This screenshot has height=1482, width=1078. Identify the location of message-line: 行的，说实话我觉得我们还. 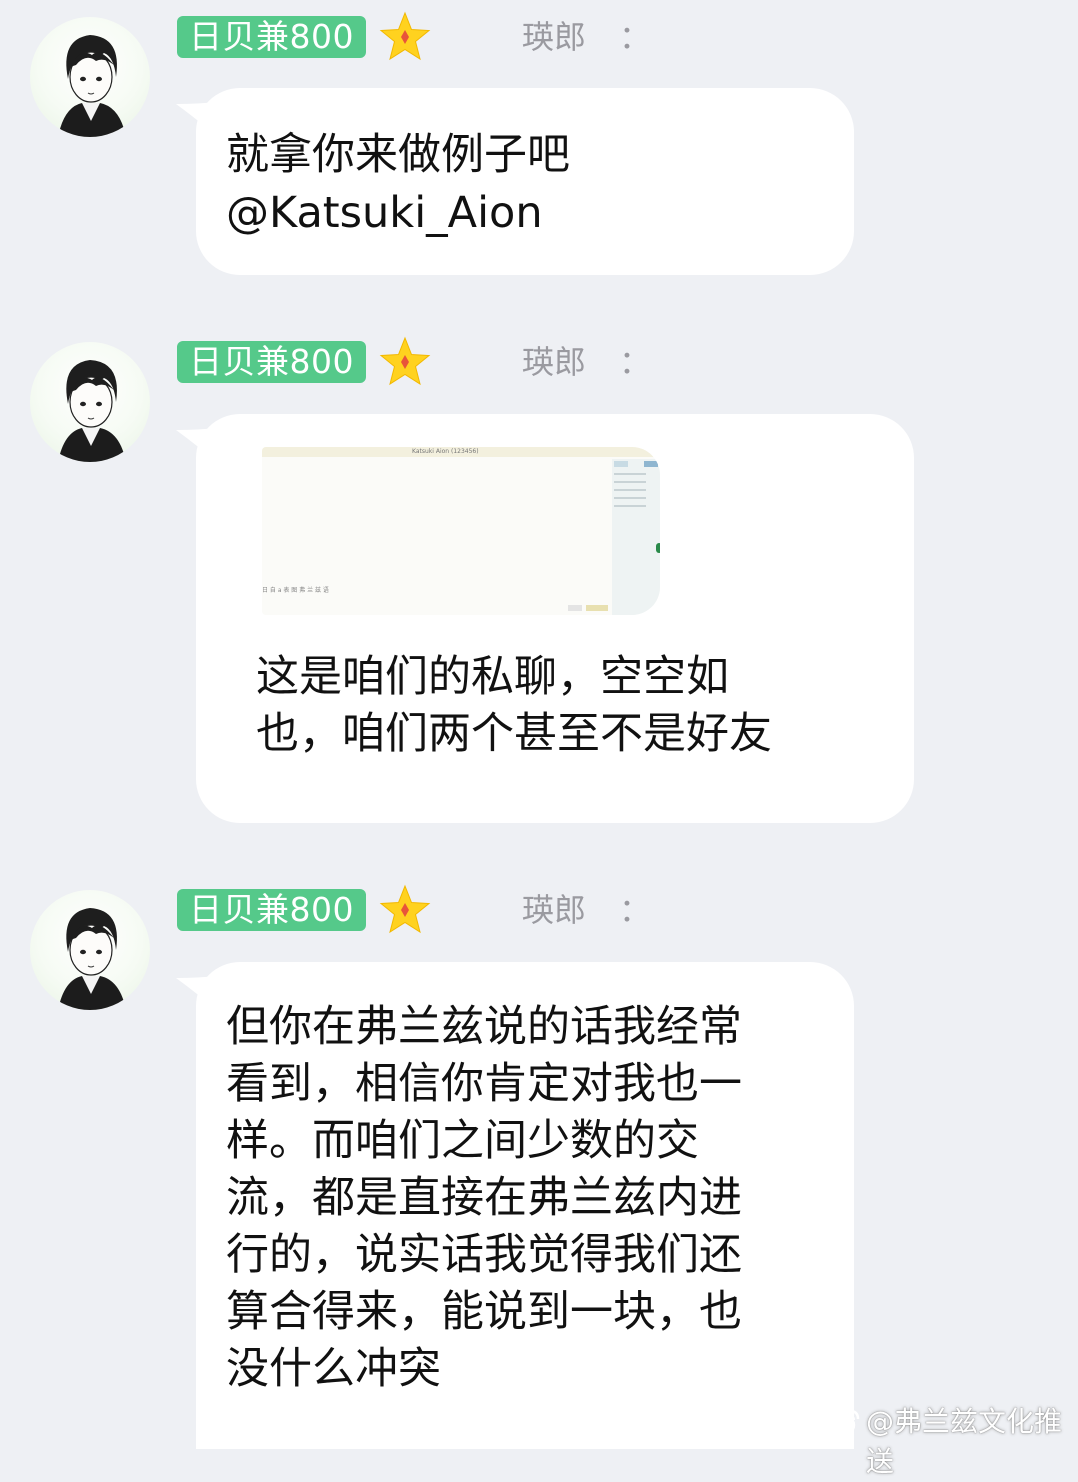
(484, 1255).